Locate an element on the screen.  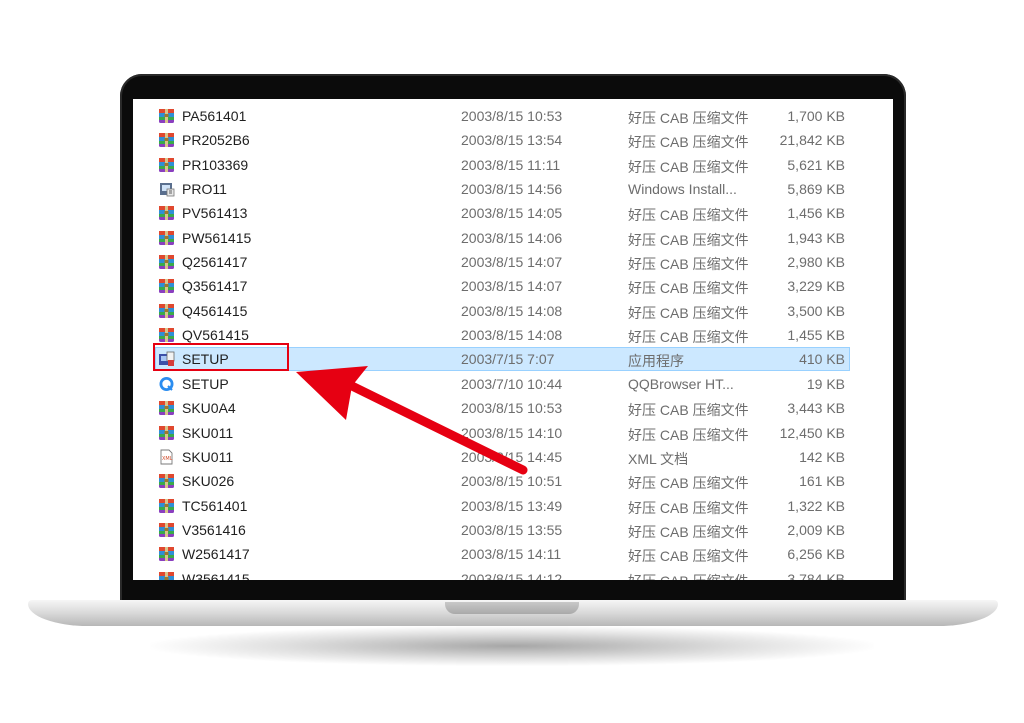
file-date: 2003/8/15 14:12 is located at coordinates (512, 575).